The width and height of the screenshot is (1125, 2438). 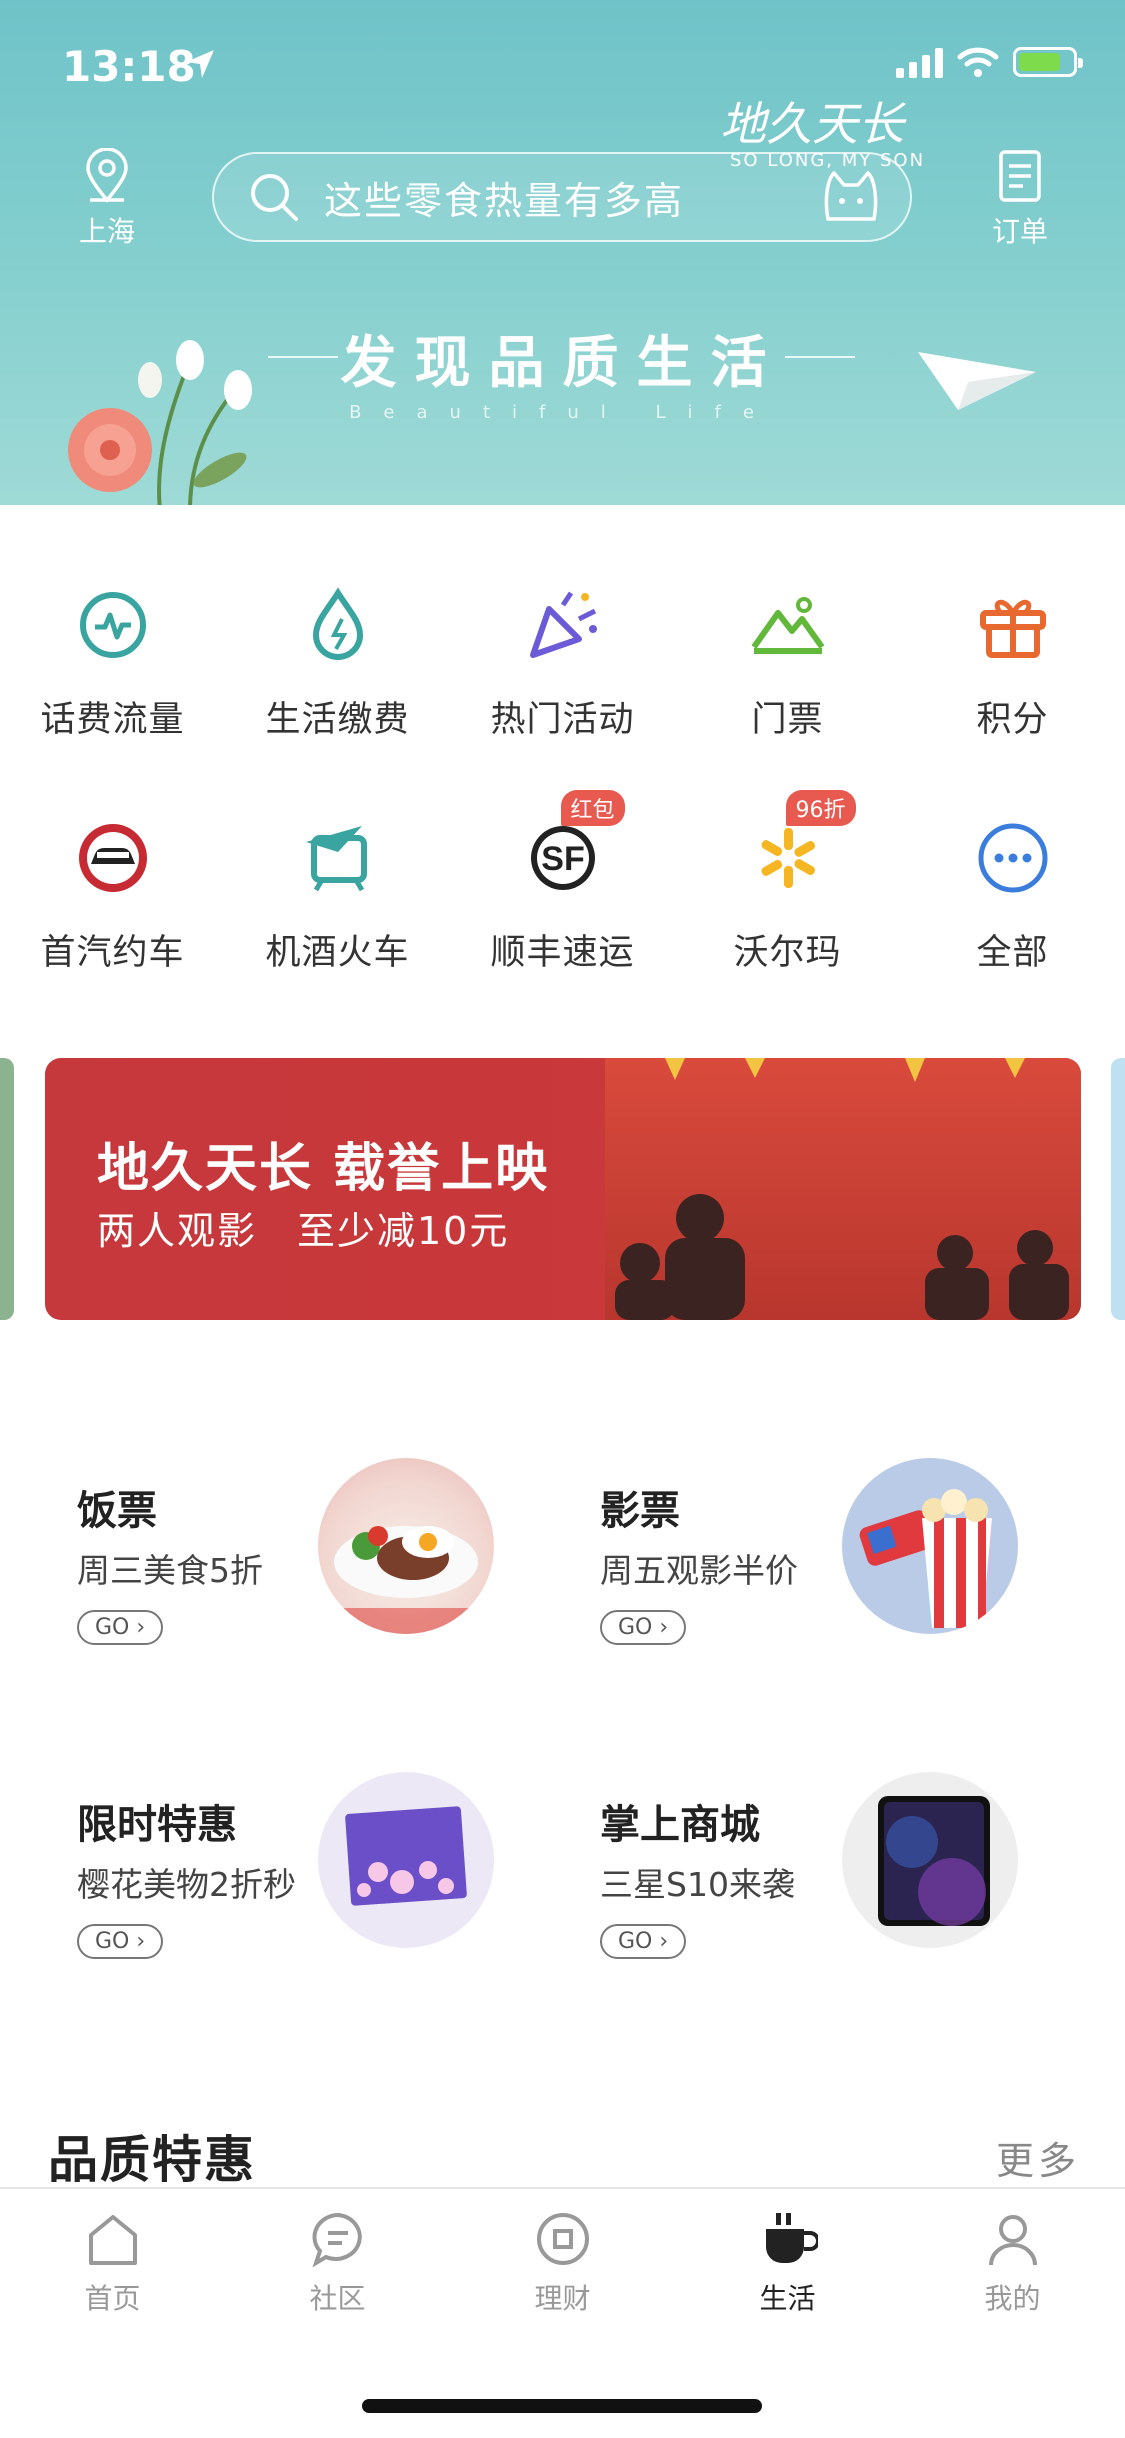 I want to click on search-icon, so click(x=274, y=197).